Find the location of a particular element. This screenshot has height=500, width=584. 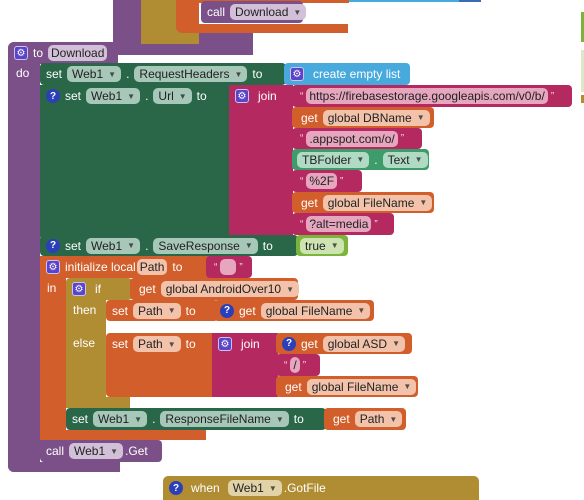

true-block: true ▼ is located at coordinates (322, 245).